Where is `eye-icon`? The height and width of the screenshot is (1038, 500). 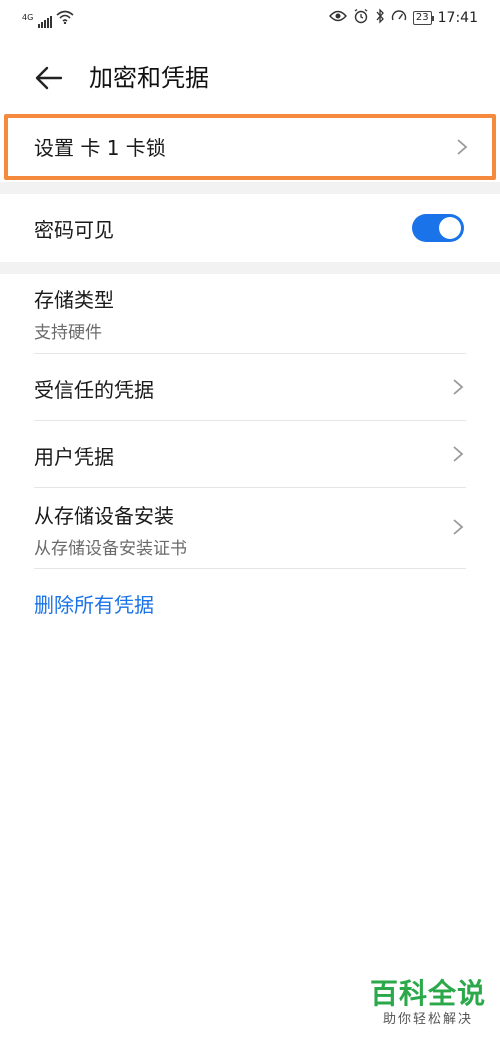
eye-icon is located at coordinates (337, 18).